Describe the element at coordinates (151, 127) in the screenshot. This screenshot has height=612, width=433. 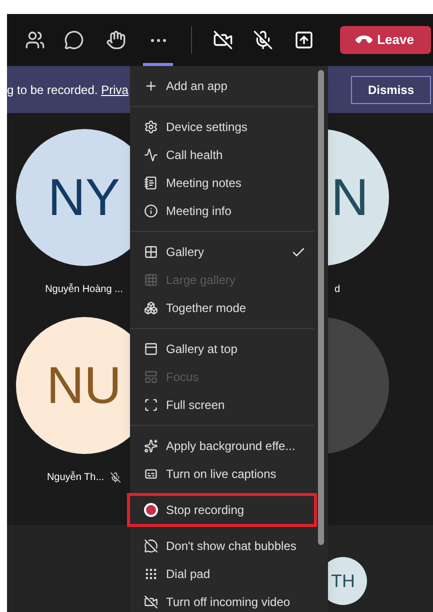
I see `settings-icon` at that location.